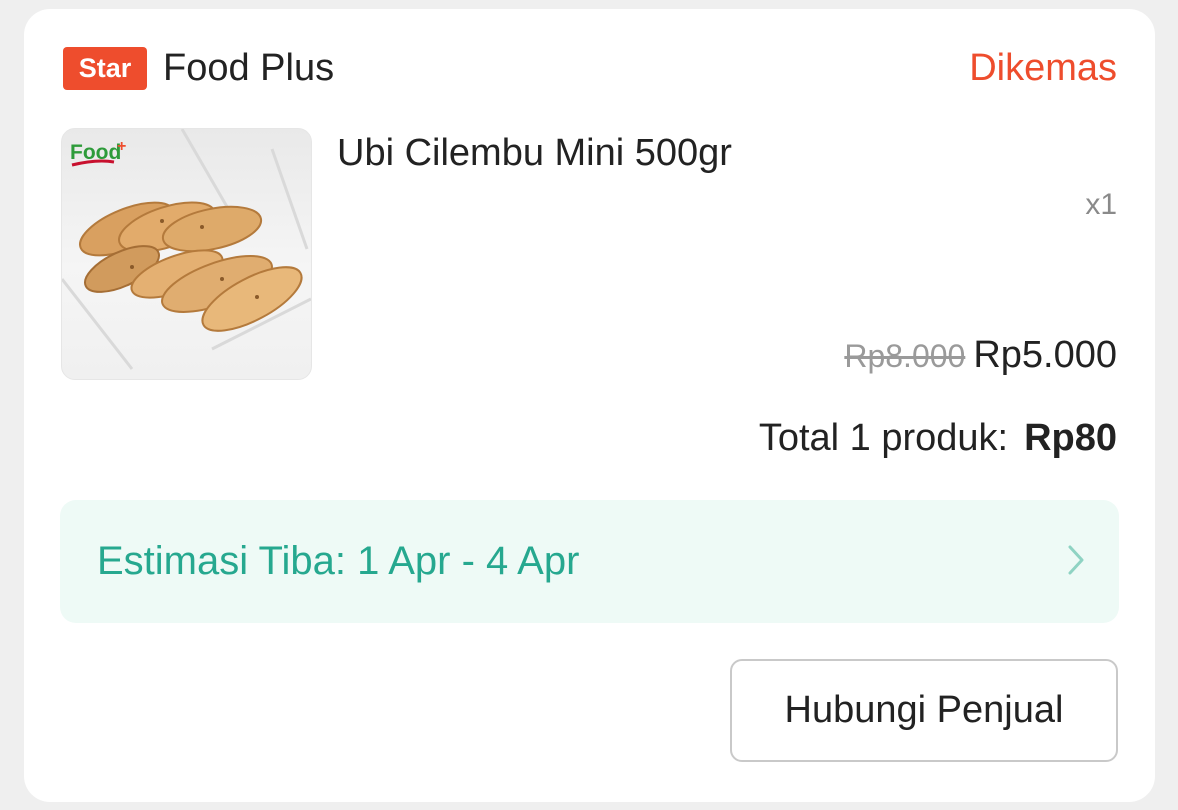 Image resolution: width=1178 pixels, height=810 pixels. What do you see at coordinates (534, 153) in the screenshot?
I see `product-title: Ubi Cilembu Mini 500gr` at bounding box center [534, 153].